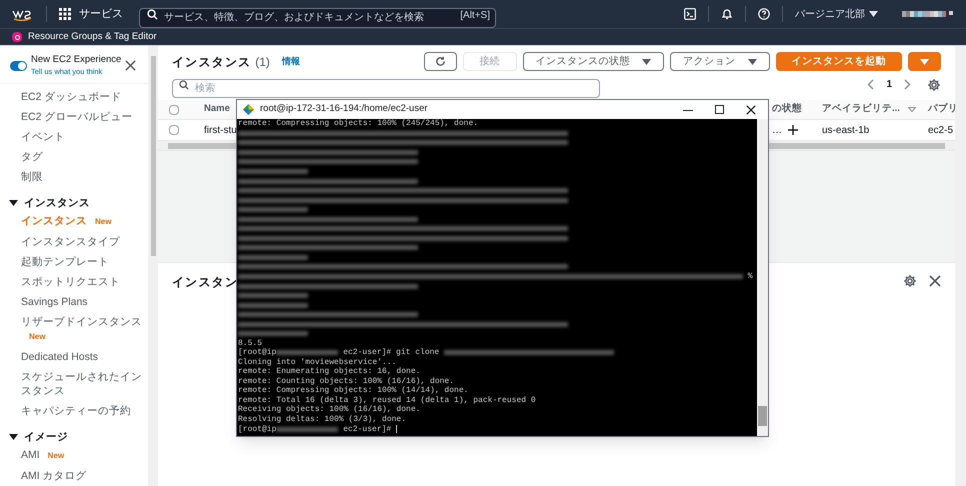  What do you see at coordinates (262, 62) in the screenshot?
I see `instance-count: (1)` at bounding box center [262, 62].